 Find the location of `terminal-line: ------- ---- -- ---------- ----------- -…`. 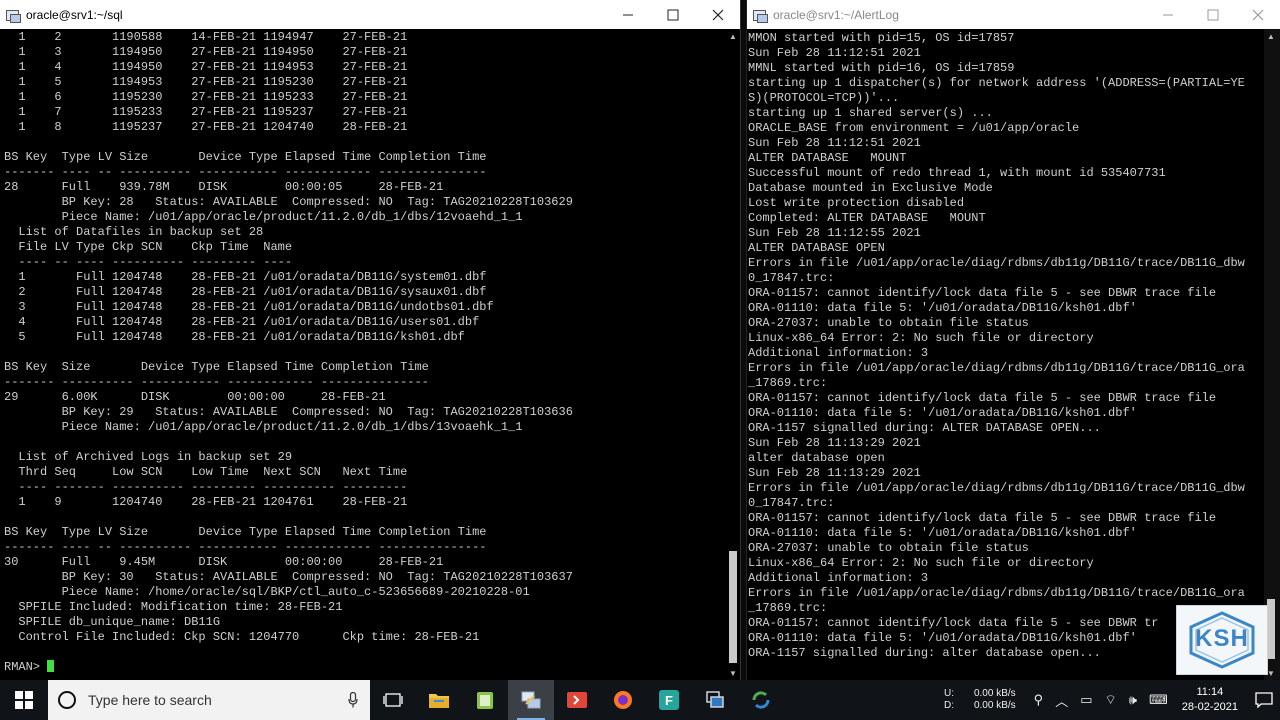

terminal-line: ------- ---- -- ---------- ----------- -… is located at coordinates (245, 172).